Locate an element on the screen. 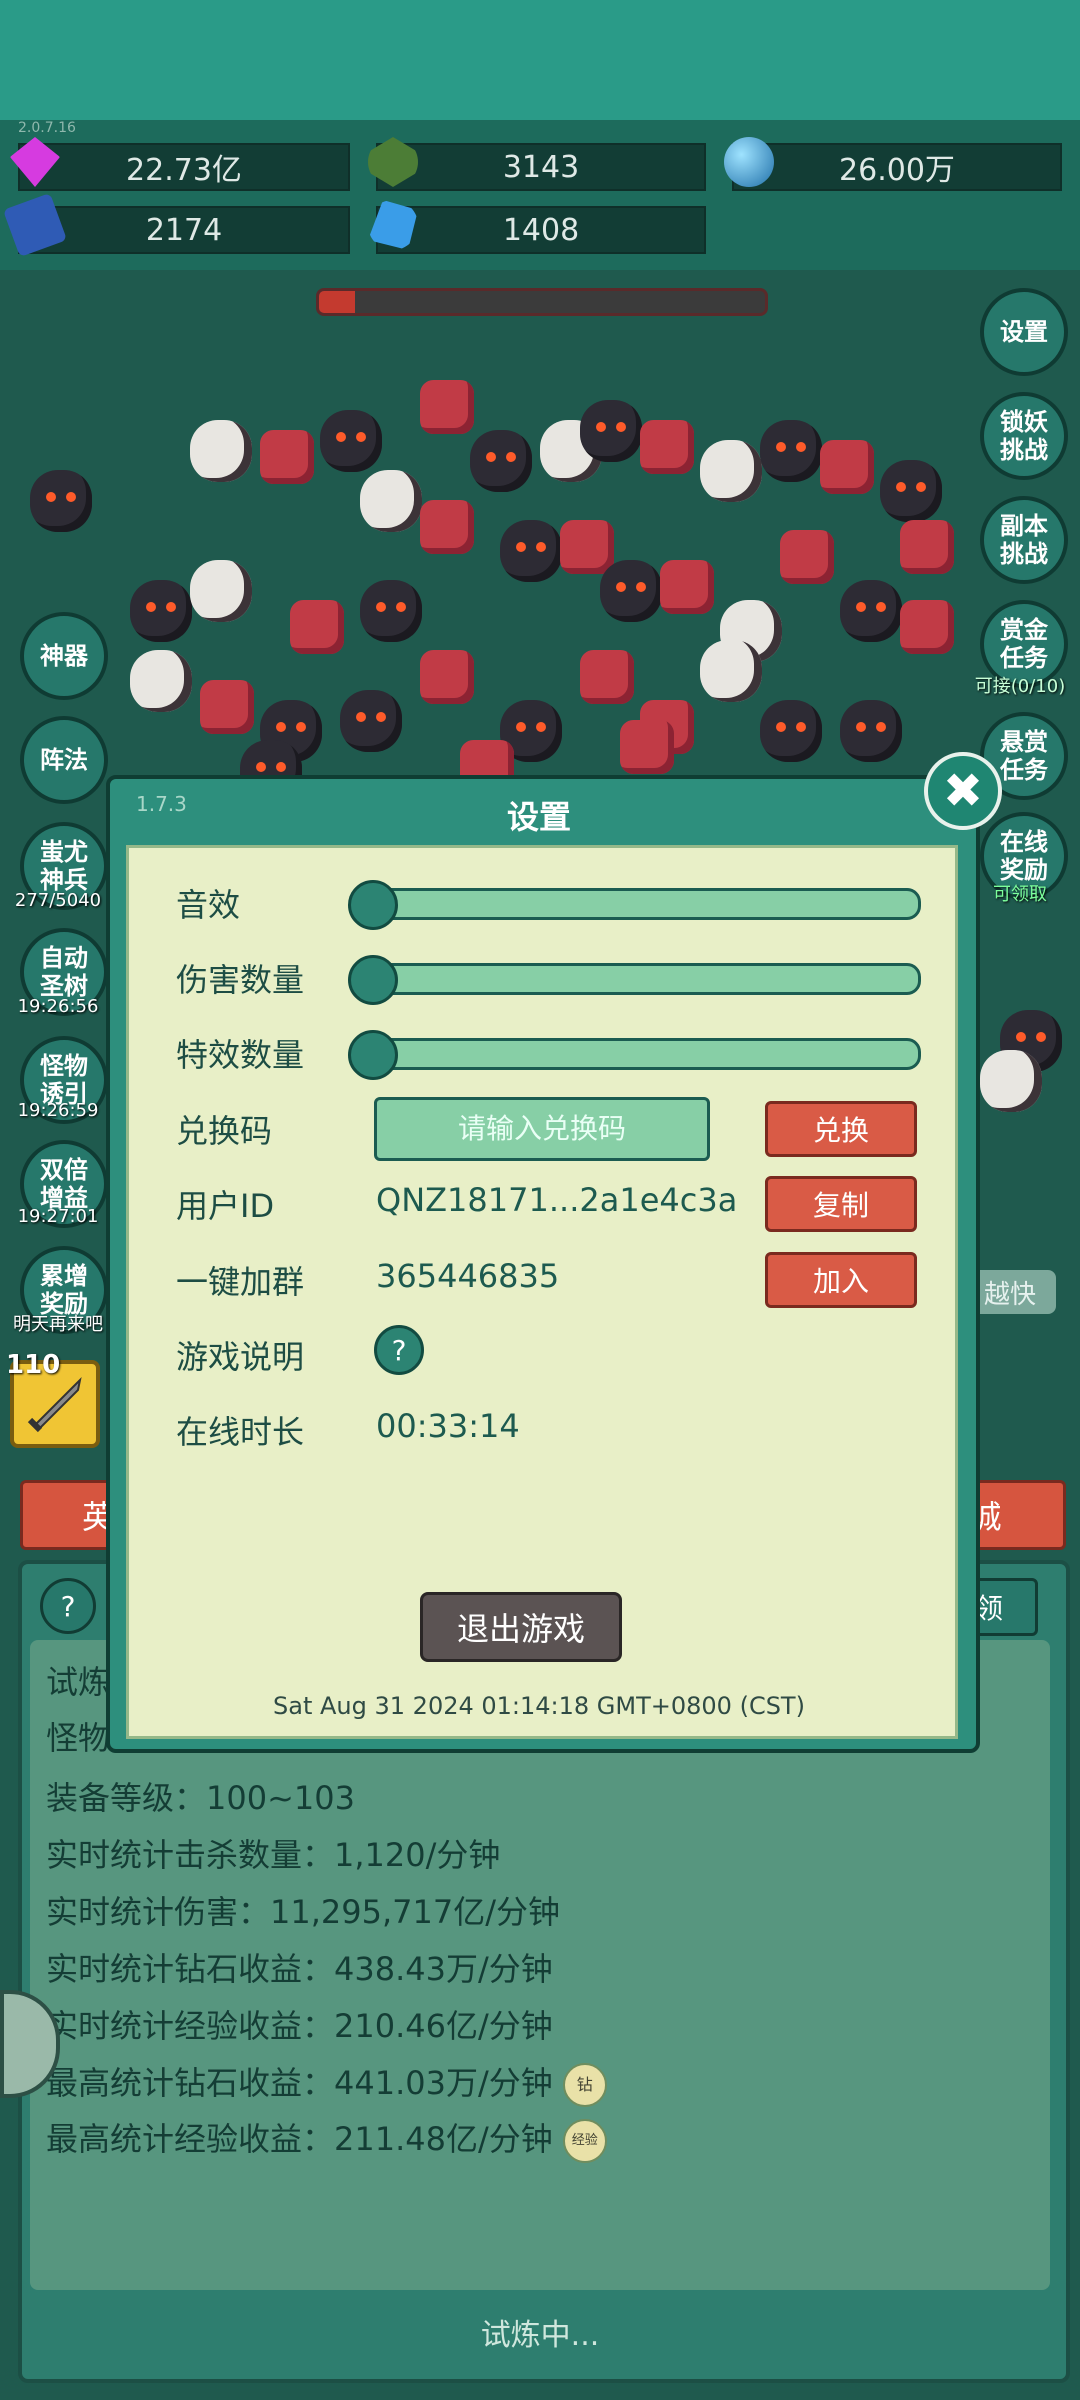 The height and width of the screenshot is (2400, 1080). damage-count-slider-knob is located at coordinates (373, 980).